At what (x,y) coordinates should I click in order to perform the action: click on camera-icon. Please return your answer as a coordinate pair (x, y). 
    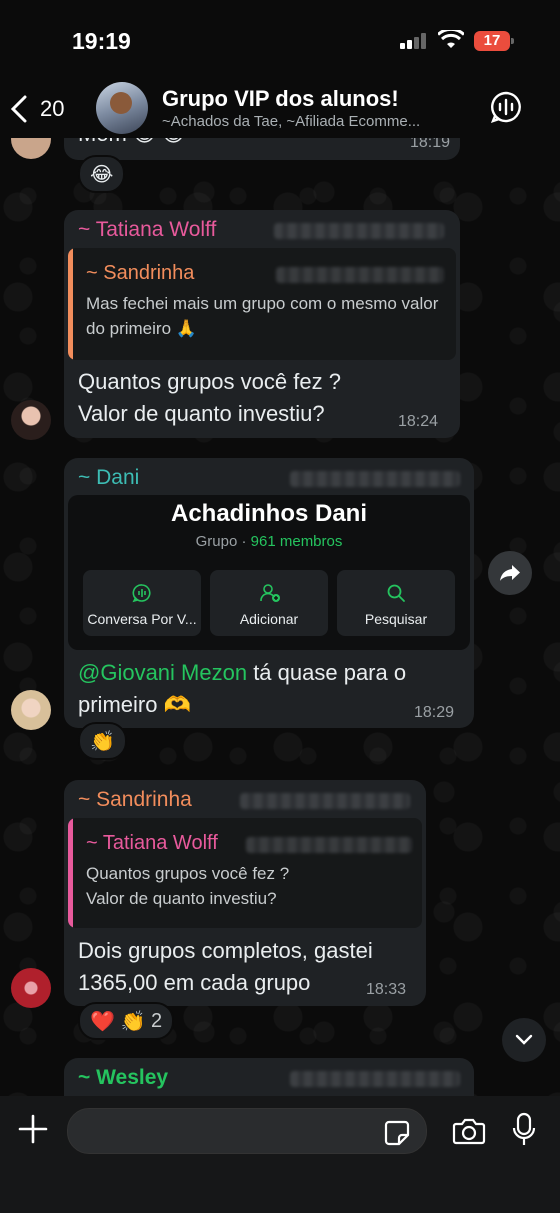
    Looking at the image, I should click on (469, 1131).